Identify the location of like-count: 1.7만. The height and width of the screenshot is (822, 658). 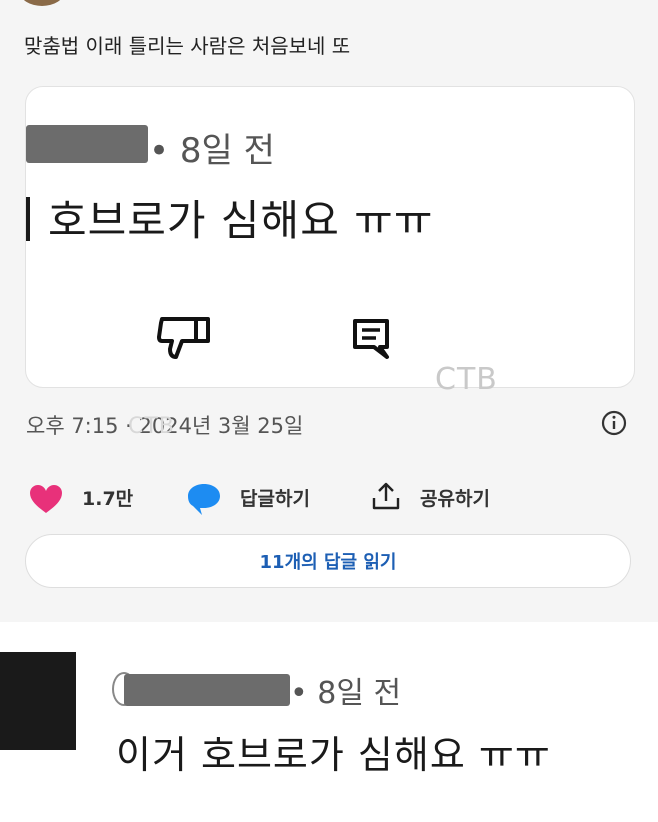
(108, 499).